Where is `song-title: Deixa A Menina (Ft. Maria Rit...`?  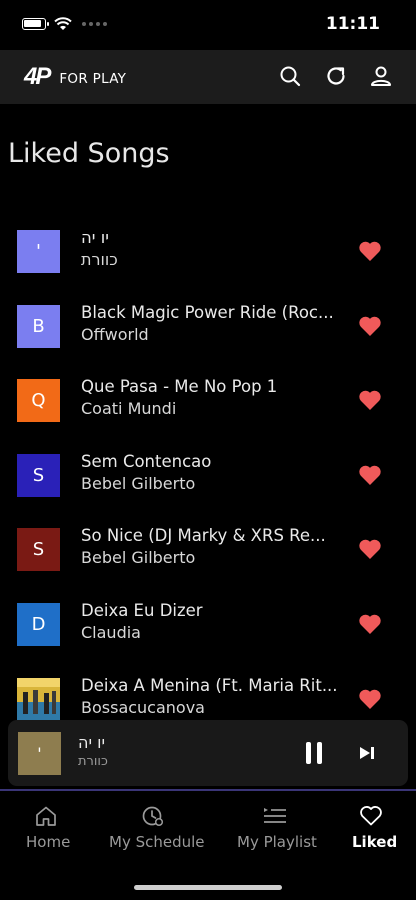
song-title: Deixa A Menina (Ft. Maria Rit... is located at coordinates (209, 685).